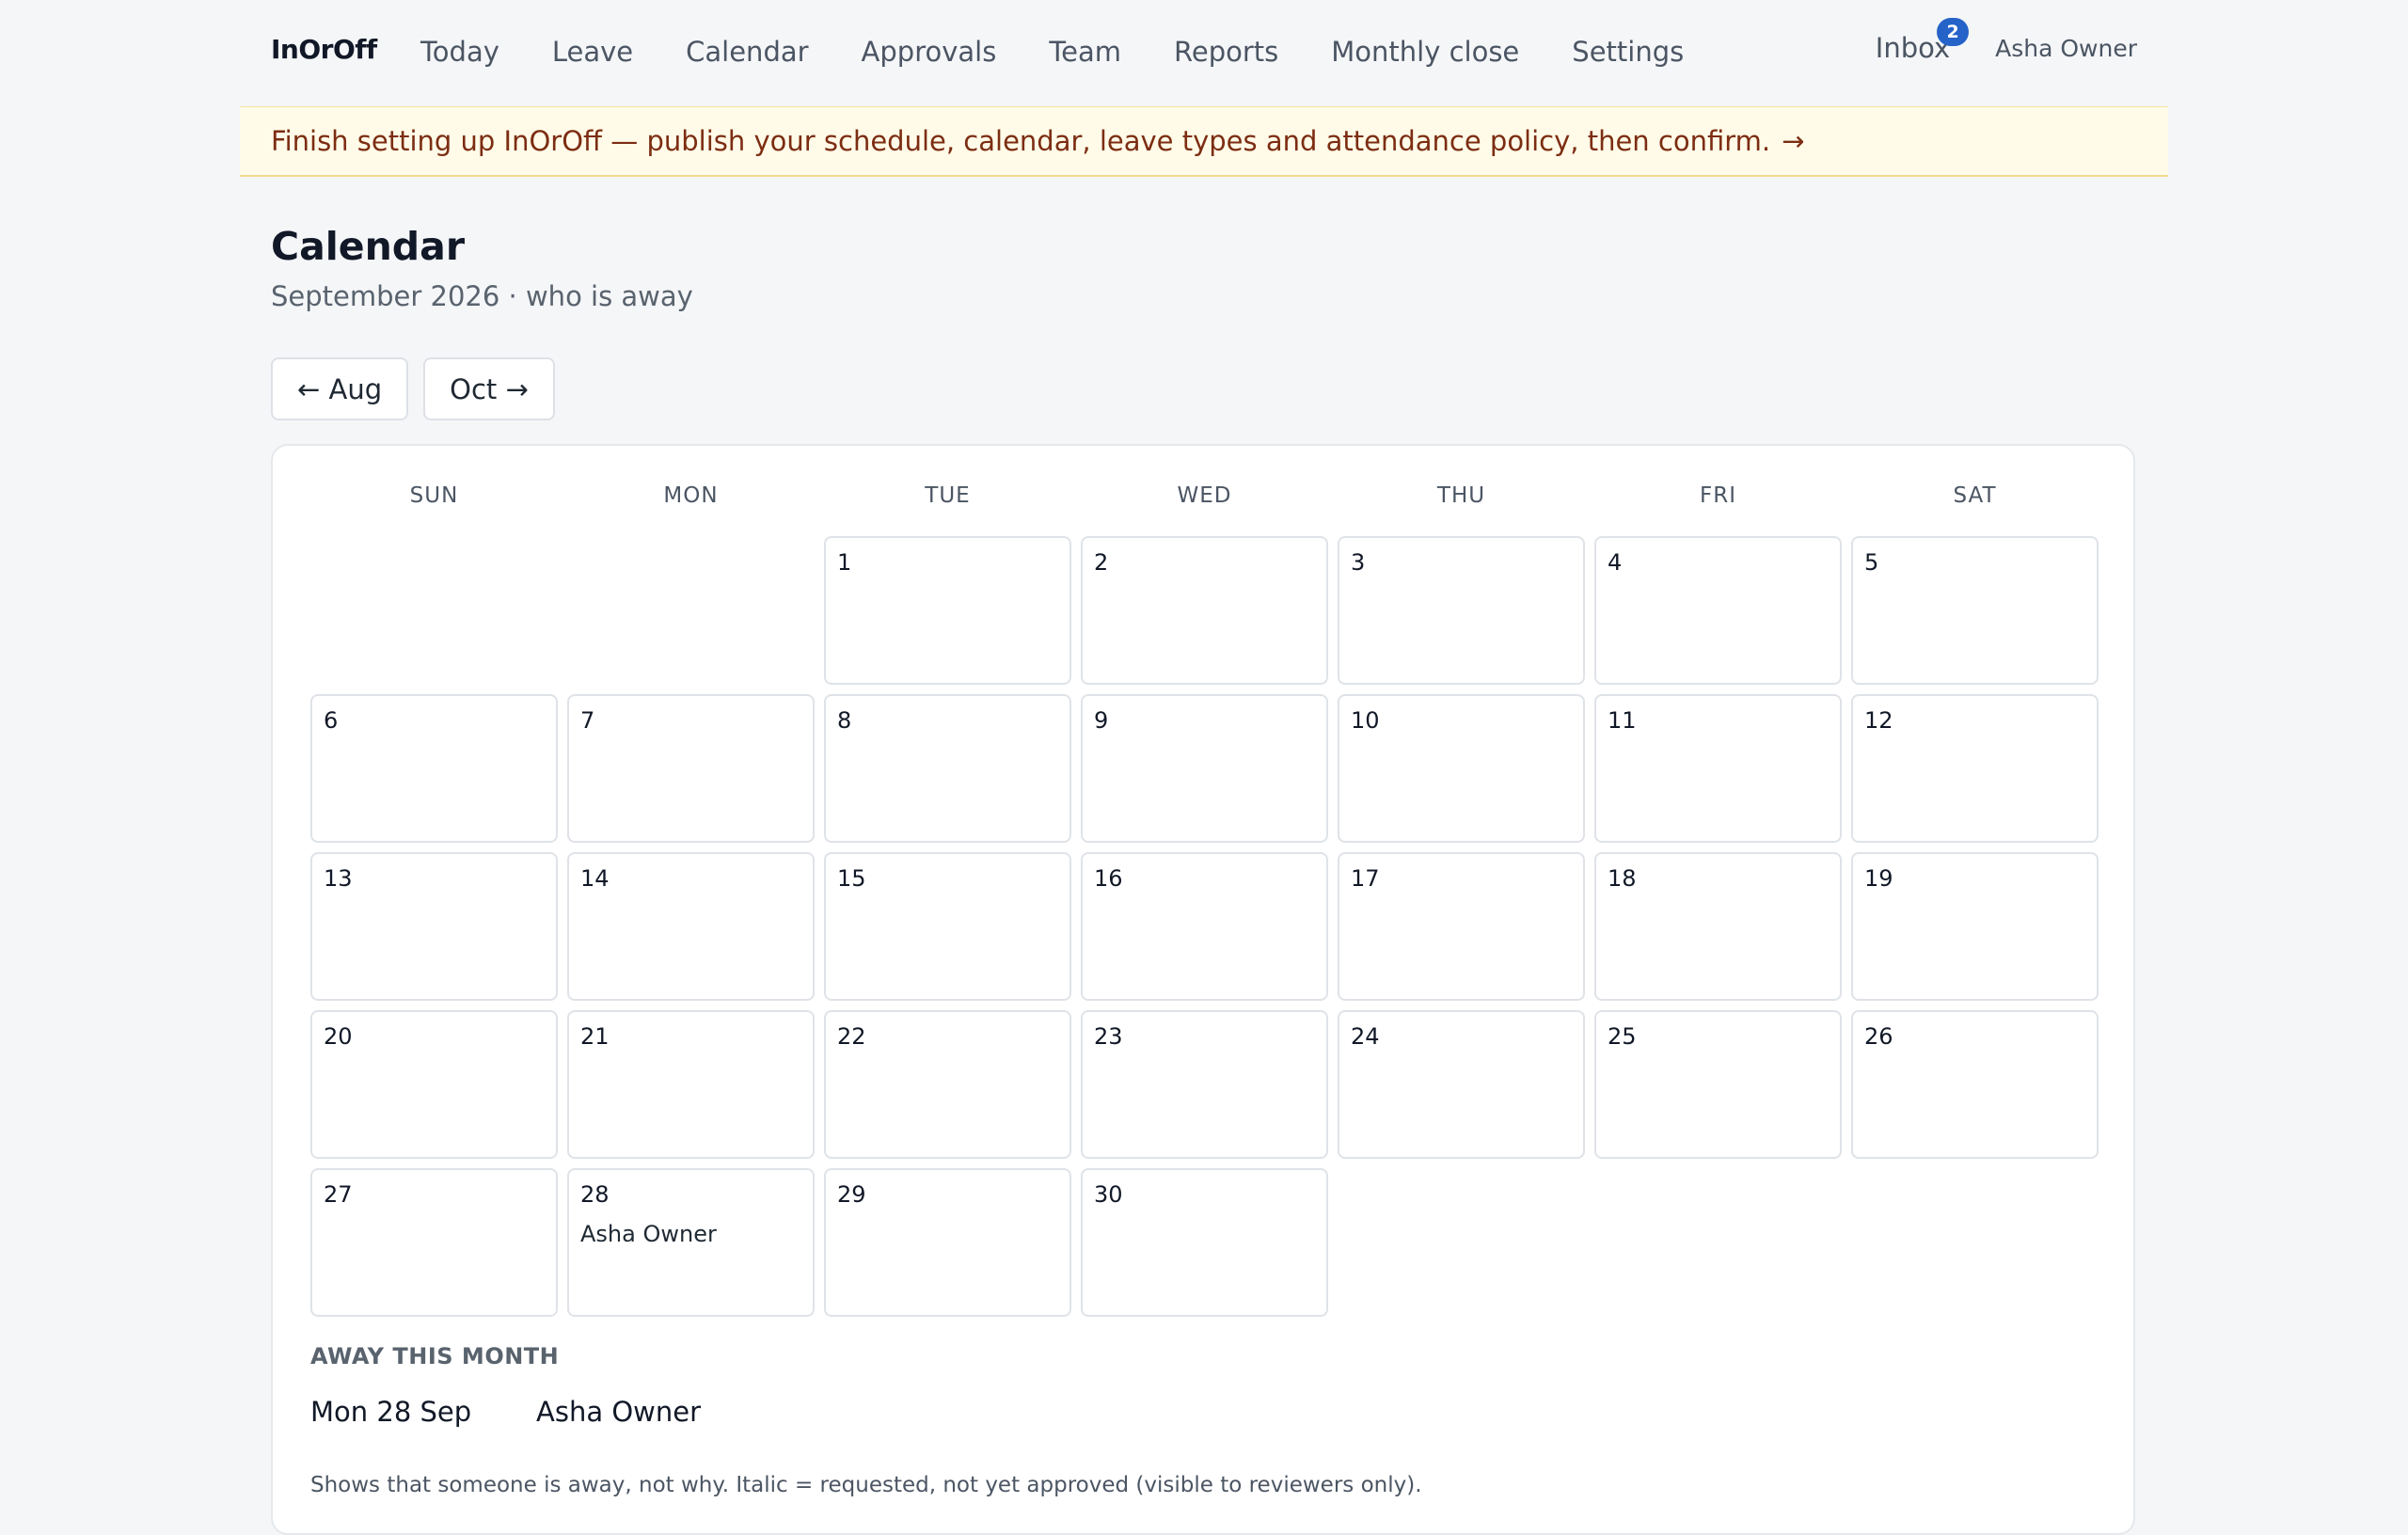 The width and height of the screenshot is (2408, 1535). What do you see at coordinates (1205, 1084) in the screenshot?
I see `calendar-day-cell: 23` at bounding box center [1205, 1084].